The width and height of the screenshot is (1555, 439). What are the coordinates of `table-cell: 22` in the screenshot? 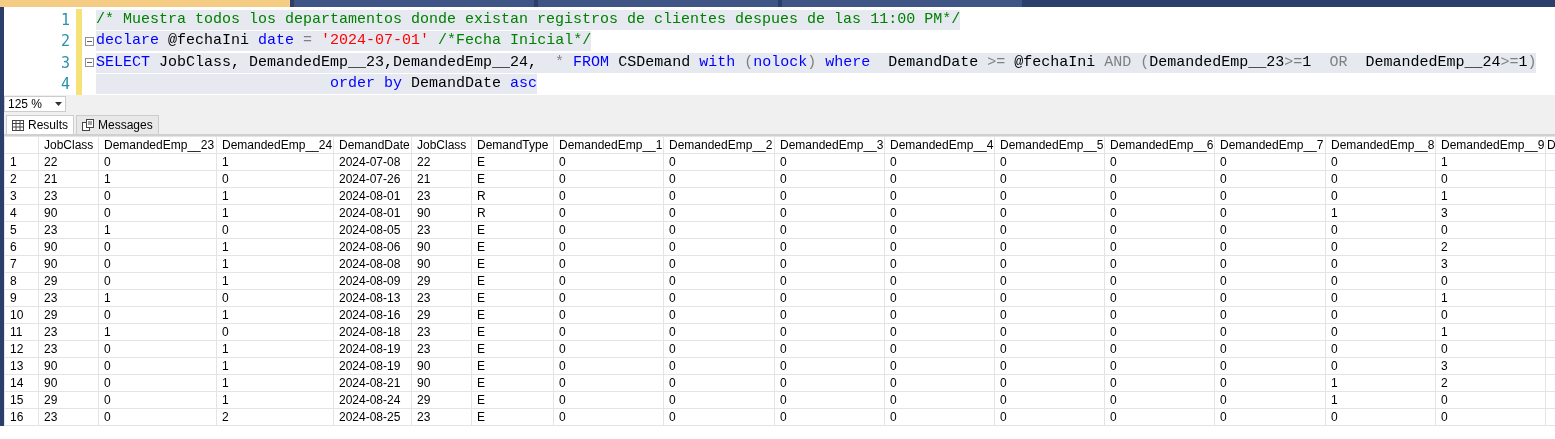 It's located at (441, 162).